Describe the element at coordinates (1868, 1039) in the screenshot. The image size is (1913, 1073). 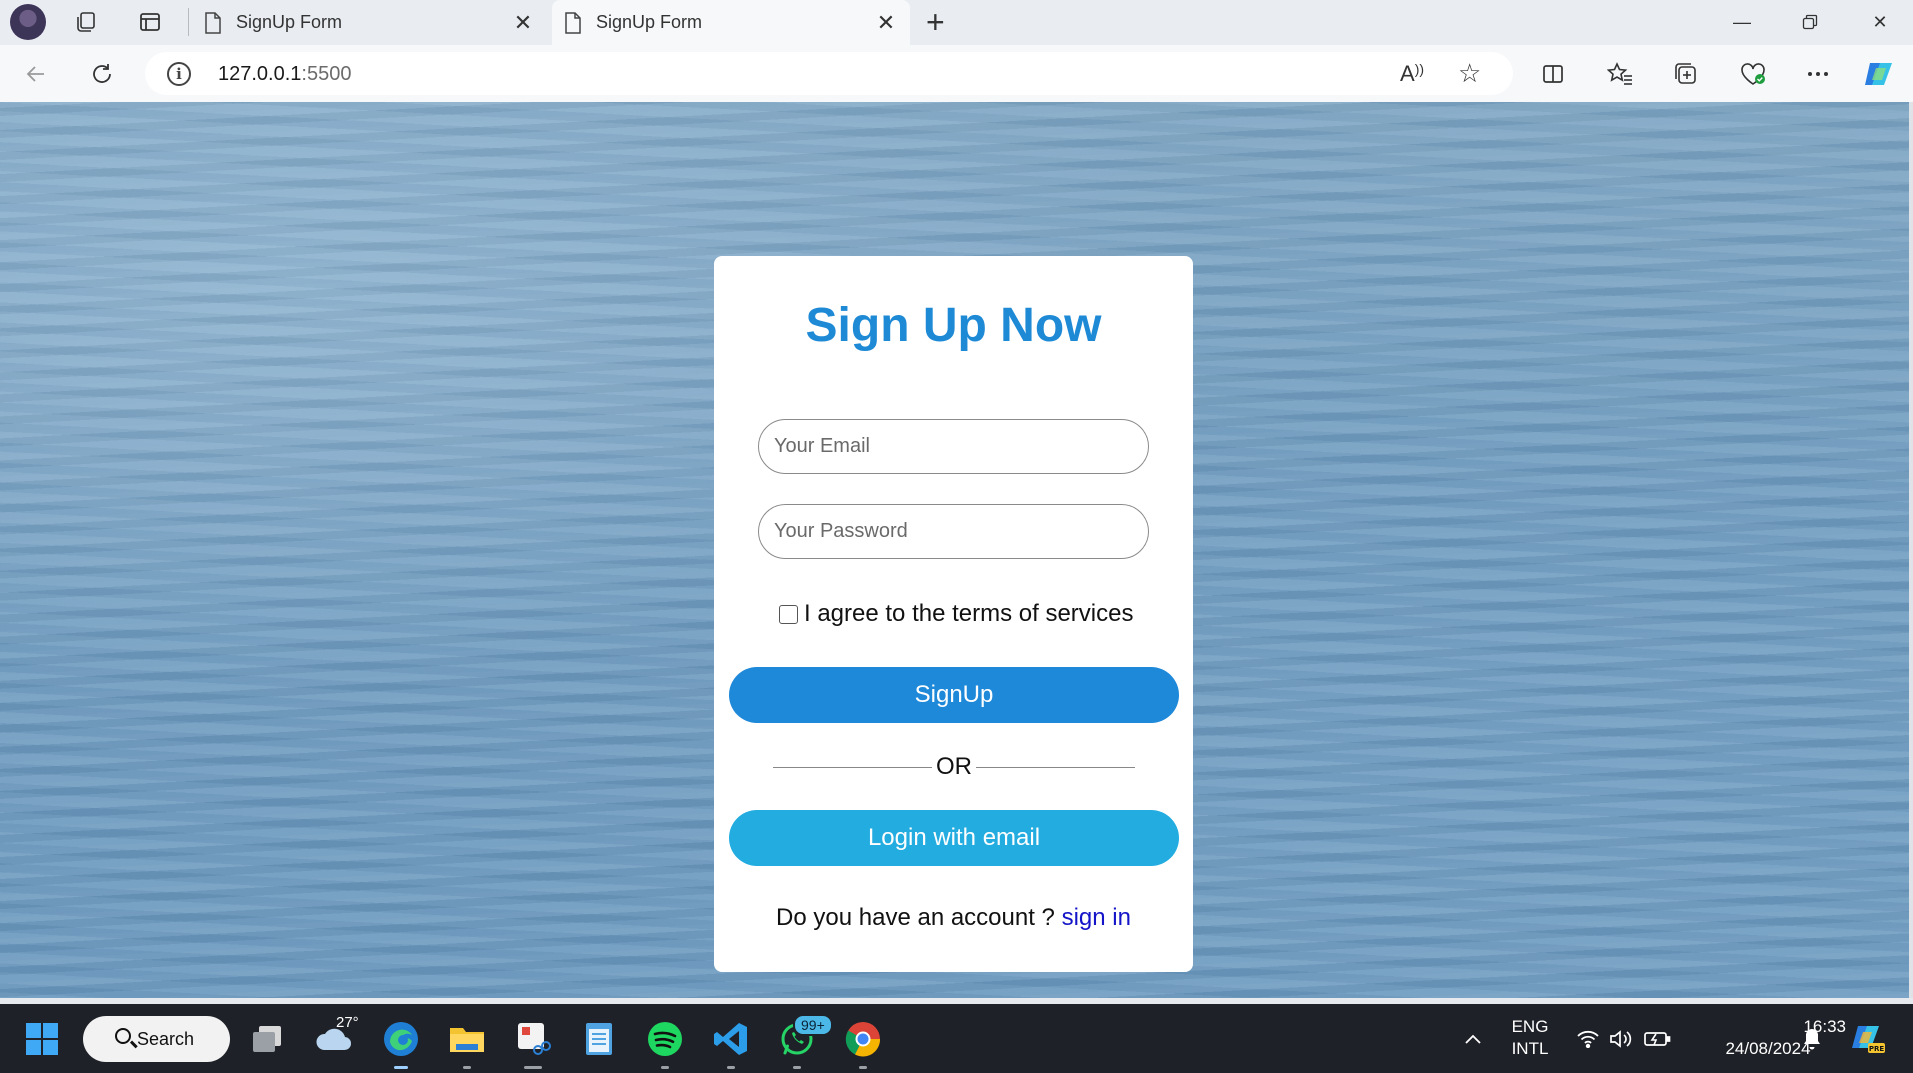
I see `copilot-preview-icon: PRE` at that location.